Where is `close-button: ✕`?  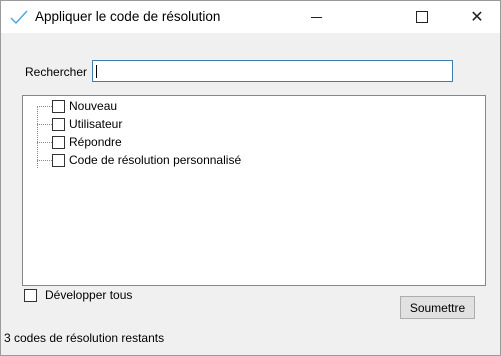
close-button: ✕ is located at coordinates (477, 17).